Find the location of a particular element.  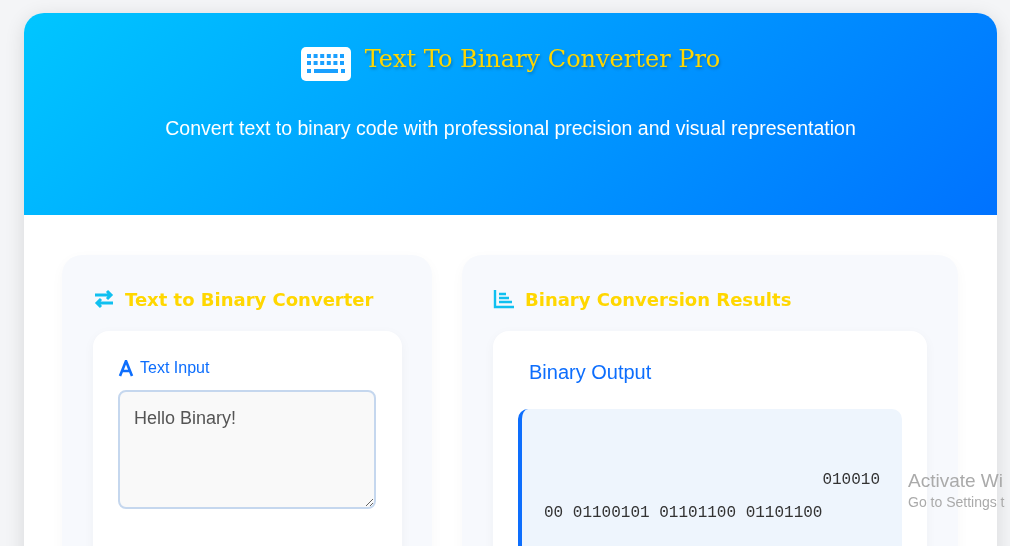

output-title: Binary Output is located at coordinates (590, 372).